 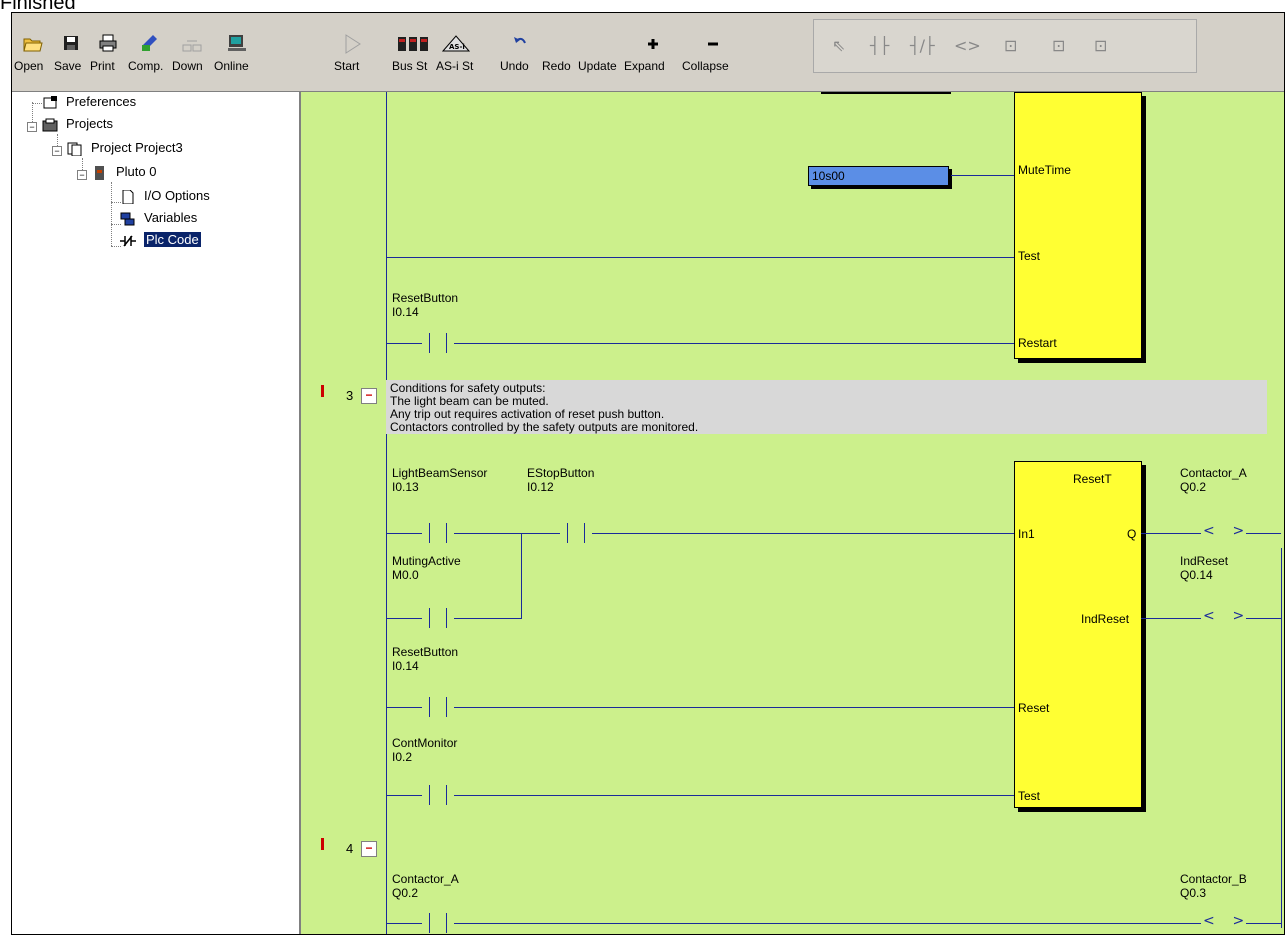 What do you see at coordinates (1010, 45) in the screenshot?
I see `timer-block-tool-icon: ⊡` at bounding box center [1010, 45].